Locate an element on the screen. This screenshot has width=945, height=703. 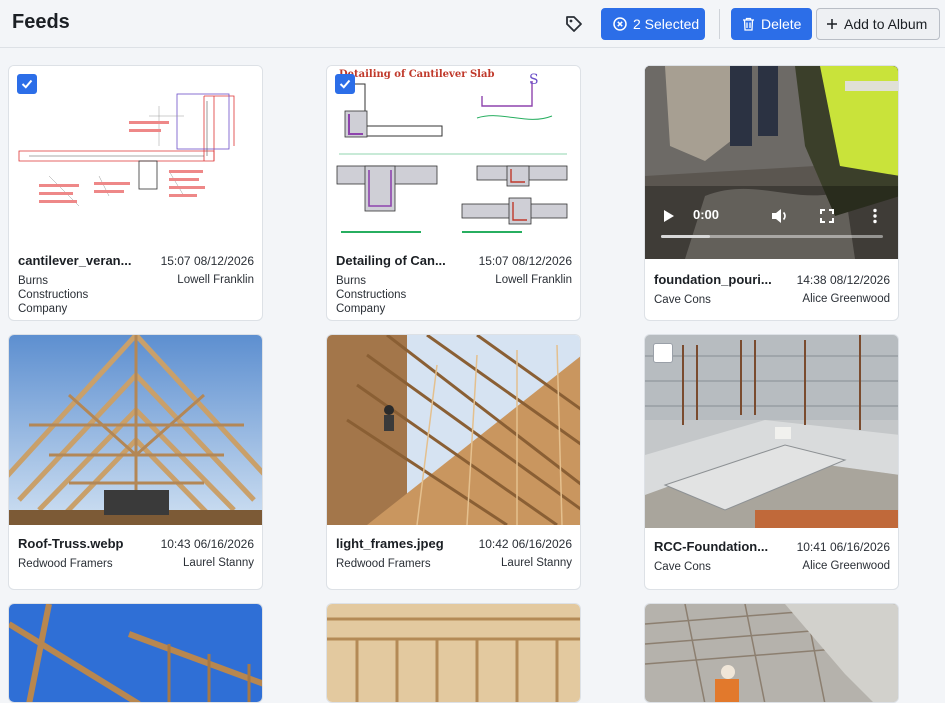
volume-icon is located at coordinates (780, 216).